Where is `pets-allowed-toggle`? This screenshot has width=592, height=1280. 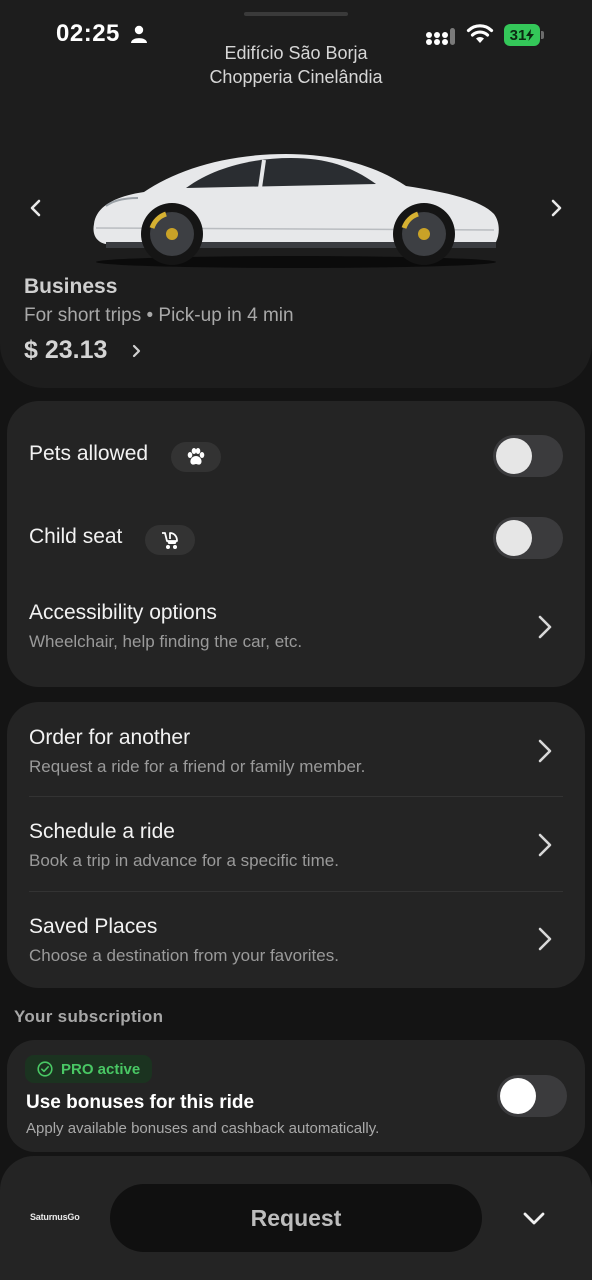
pets-allowed-toggle is located at coordinates (528, 456).